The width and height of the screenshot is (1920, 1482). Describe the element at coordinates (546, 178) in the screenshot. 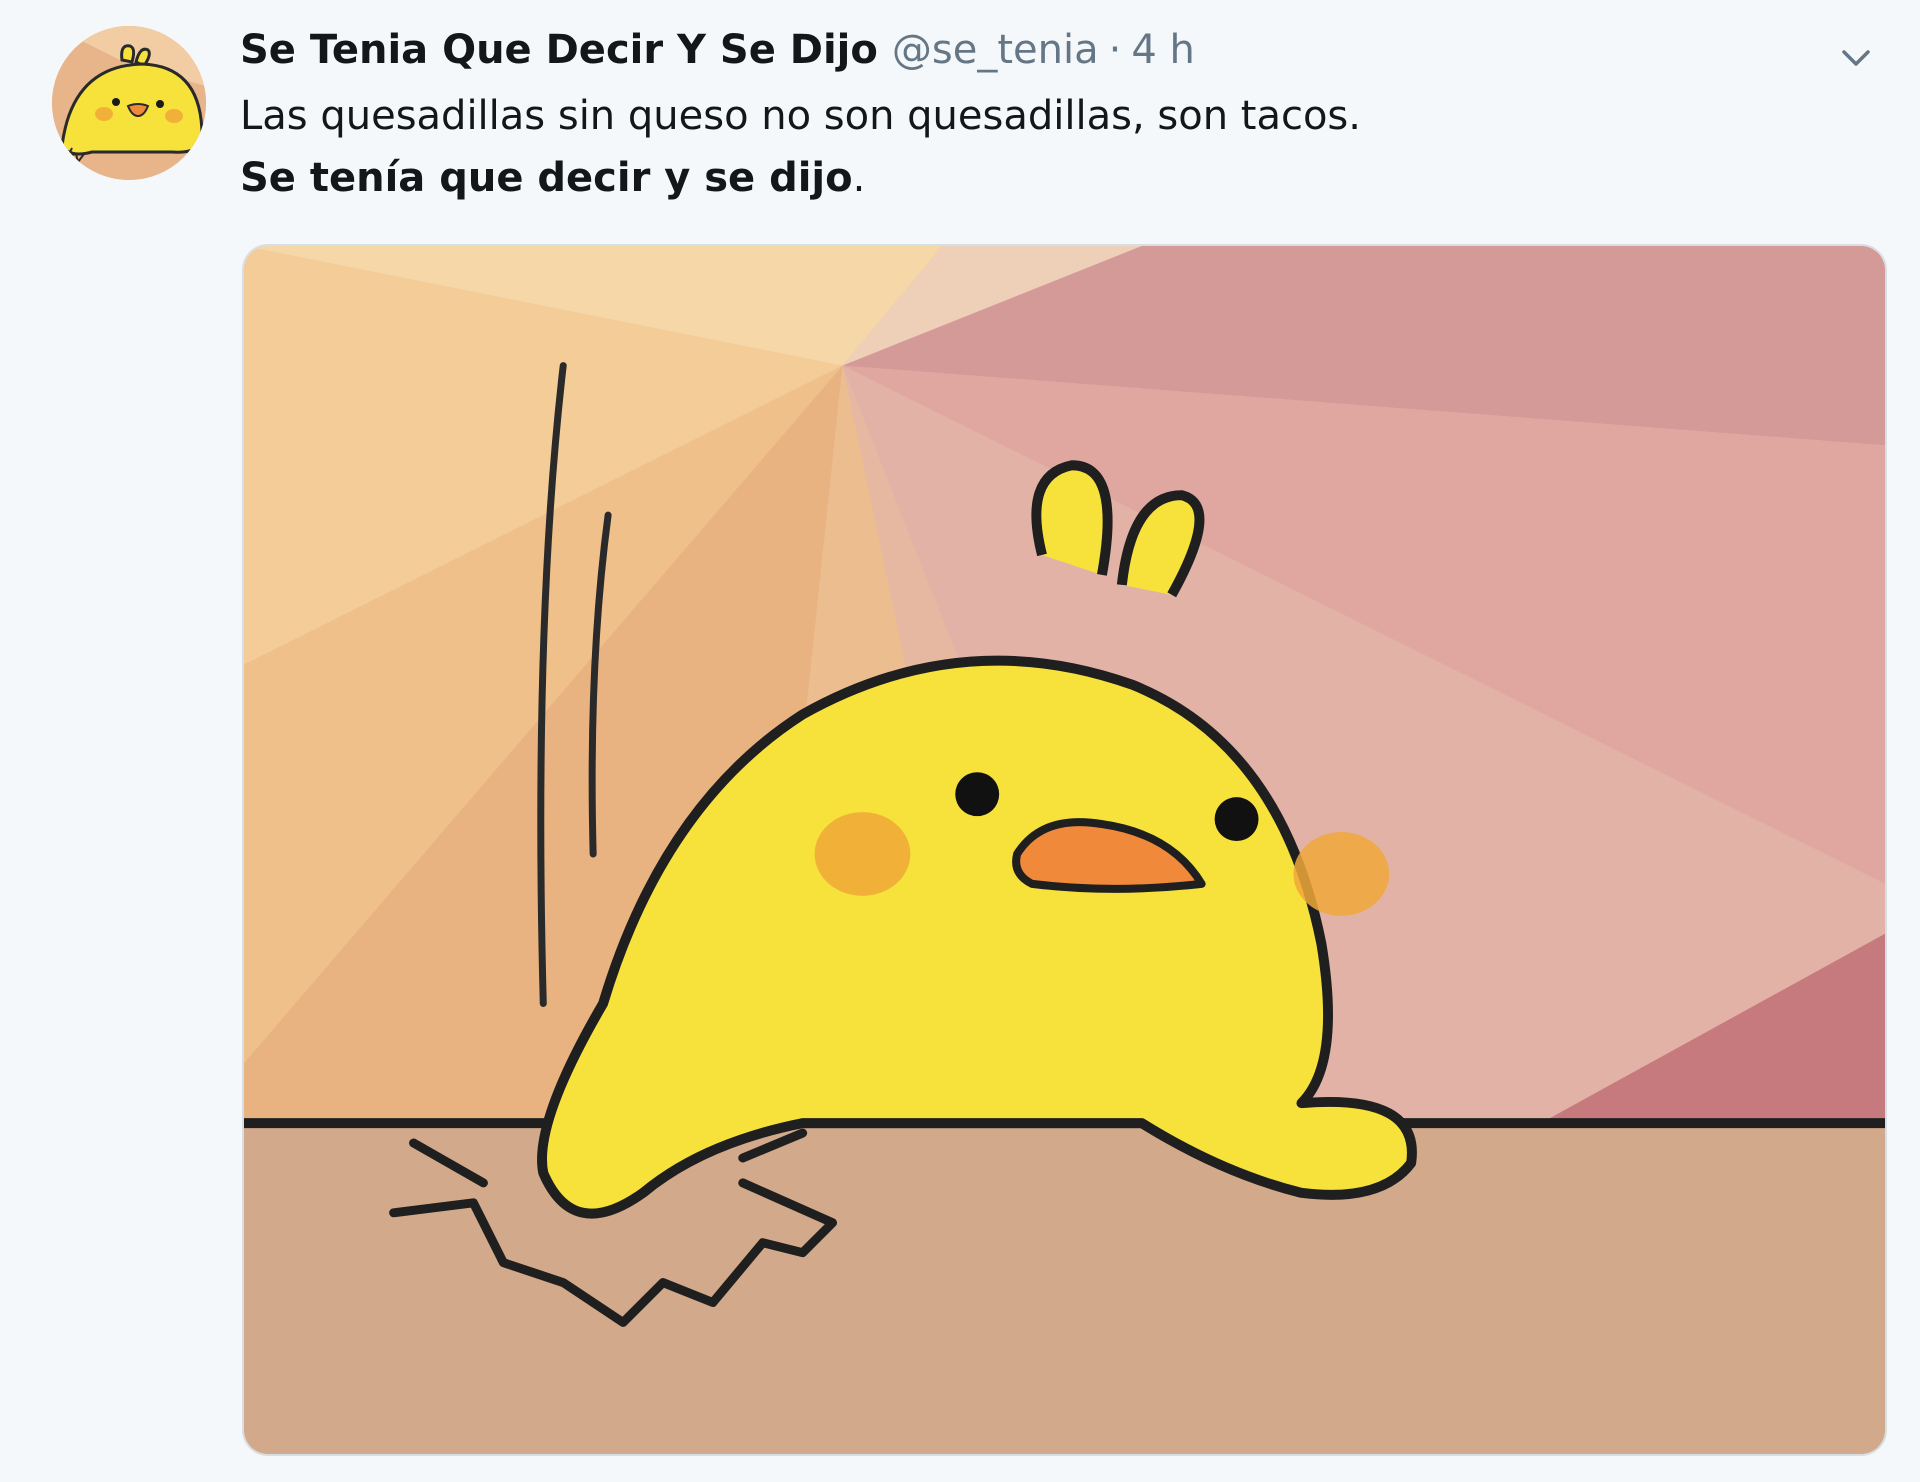

I see `tweet-text-bold: Se tenía que decir y se dijo` at that location.